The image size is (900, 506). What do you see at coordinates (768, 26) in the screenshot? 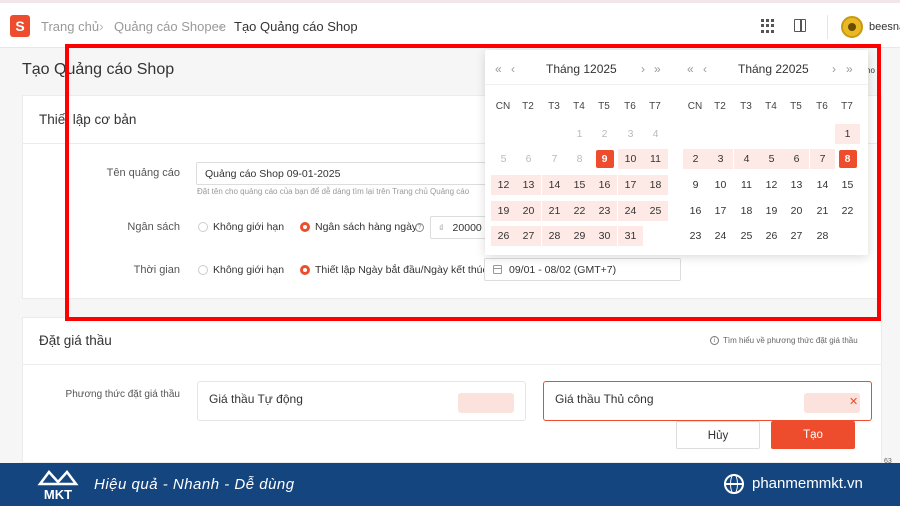
I see `apps-grid-icon` at bounding box center [768, 26].